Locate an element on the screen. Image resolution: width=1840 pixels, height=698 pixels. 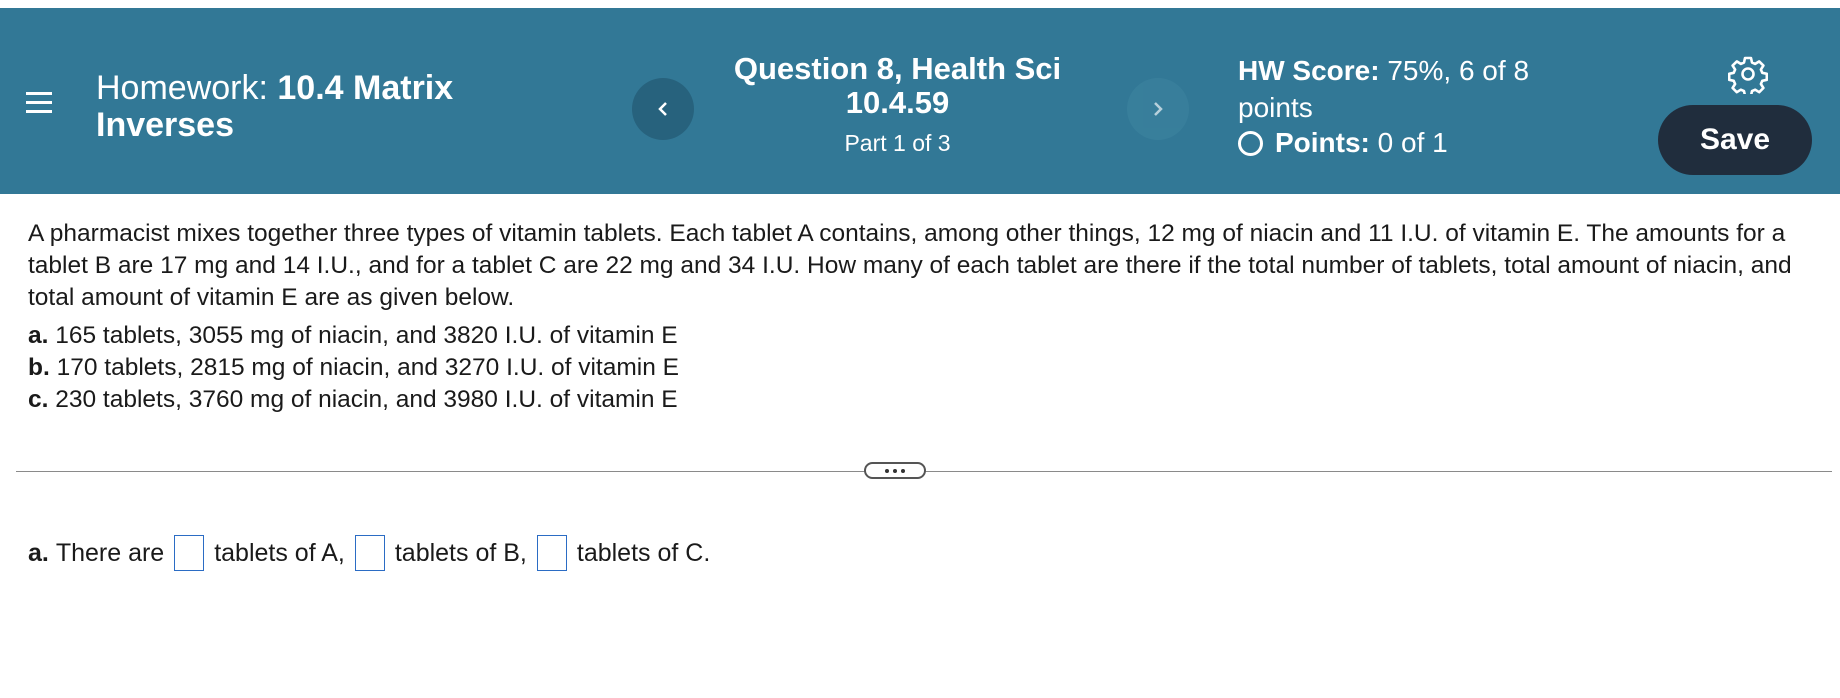
question-title: Question 8, Health Sci 10.4.59 is located at coordinates (897, 86).